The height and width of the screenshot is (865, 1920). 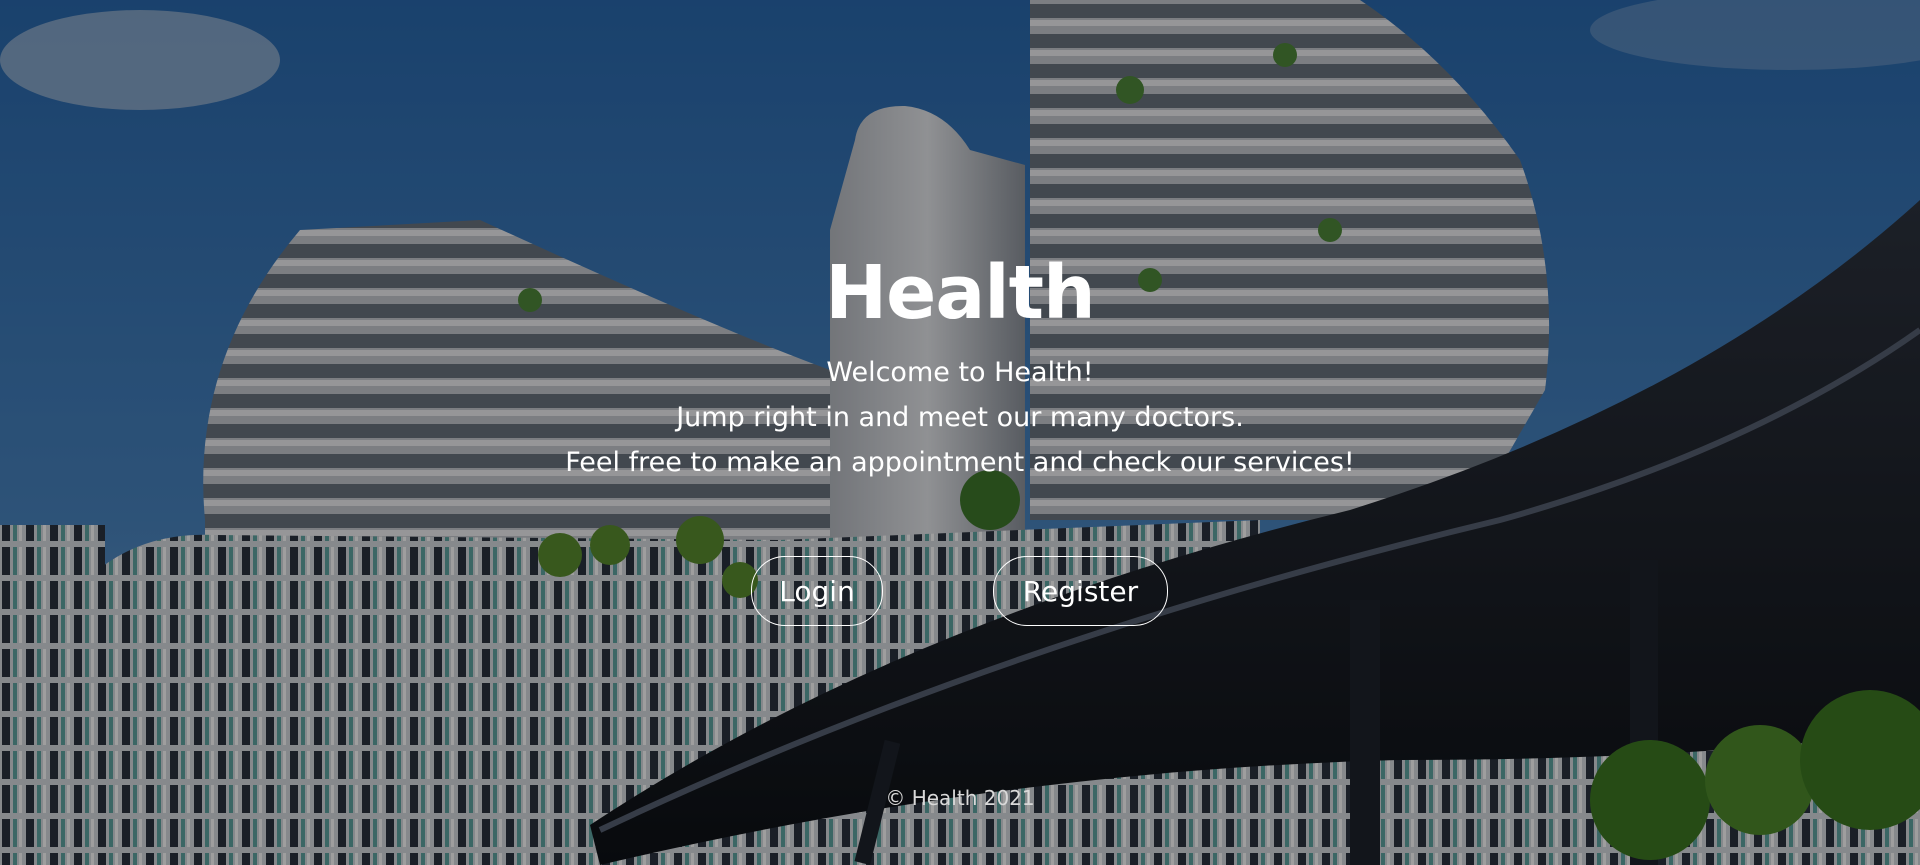 What do you see at coordinates (960, 293) in the screenshot?
I see `page-title: Health` at bounding box center [960, 293].